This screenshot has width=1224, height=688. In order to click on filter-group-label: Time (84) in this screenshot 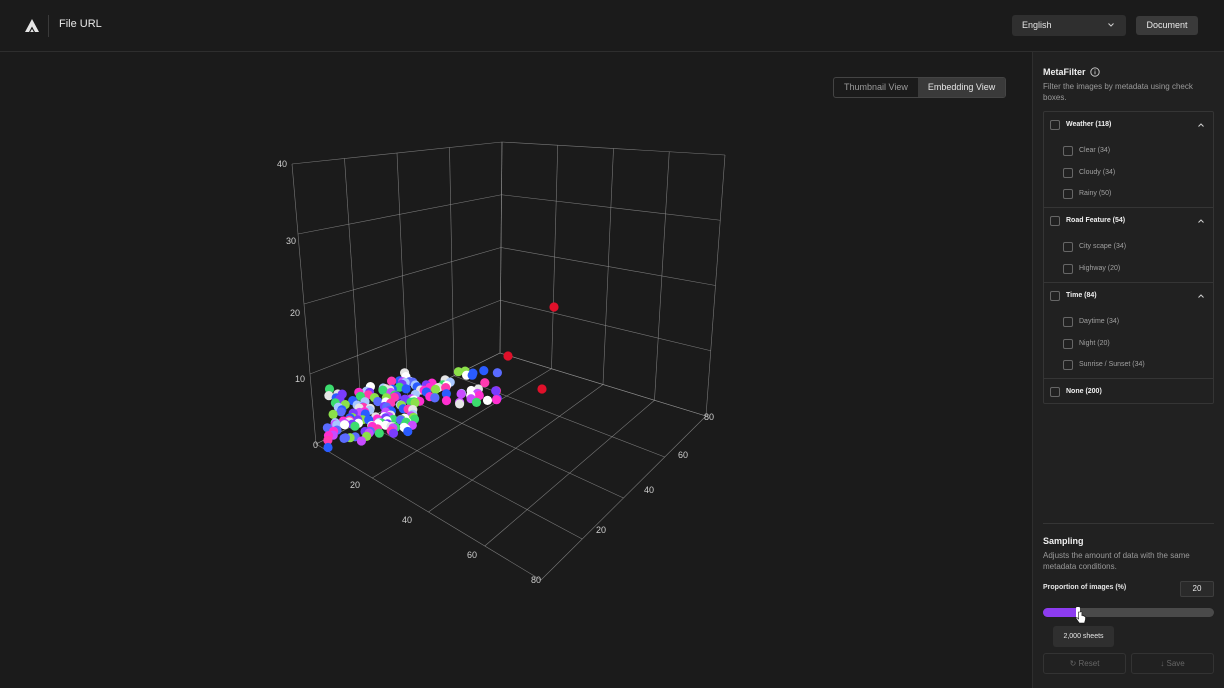, I will do `click(1081, 295)`.